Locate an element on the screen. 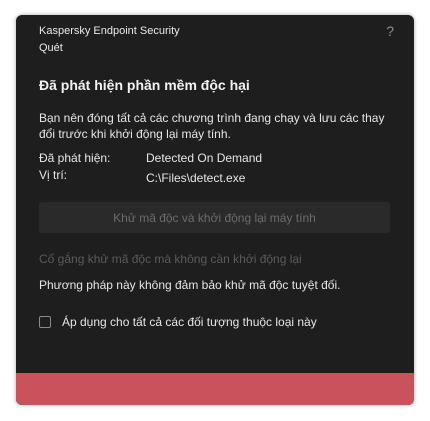 The height and width of the screenshot is (421, 430). help-icon: ? is located at coordinates (390, 31).